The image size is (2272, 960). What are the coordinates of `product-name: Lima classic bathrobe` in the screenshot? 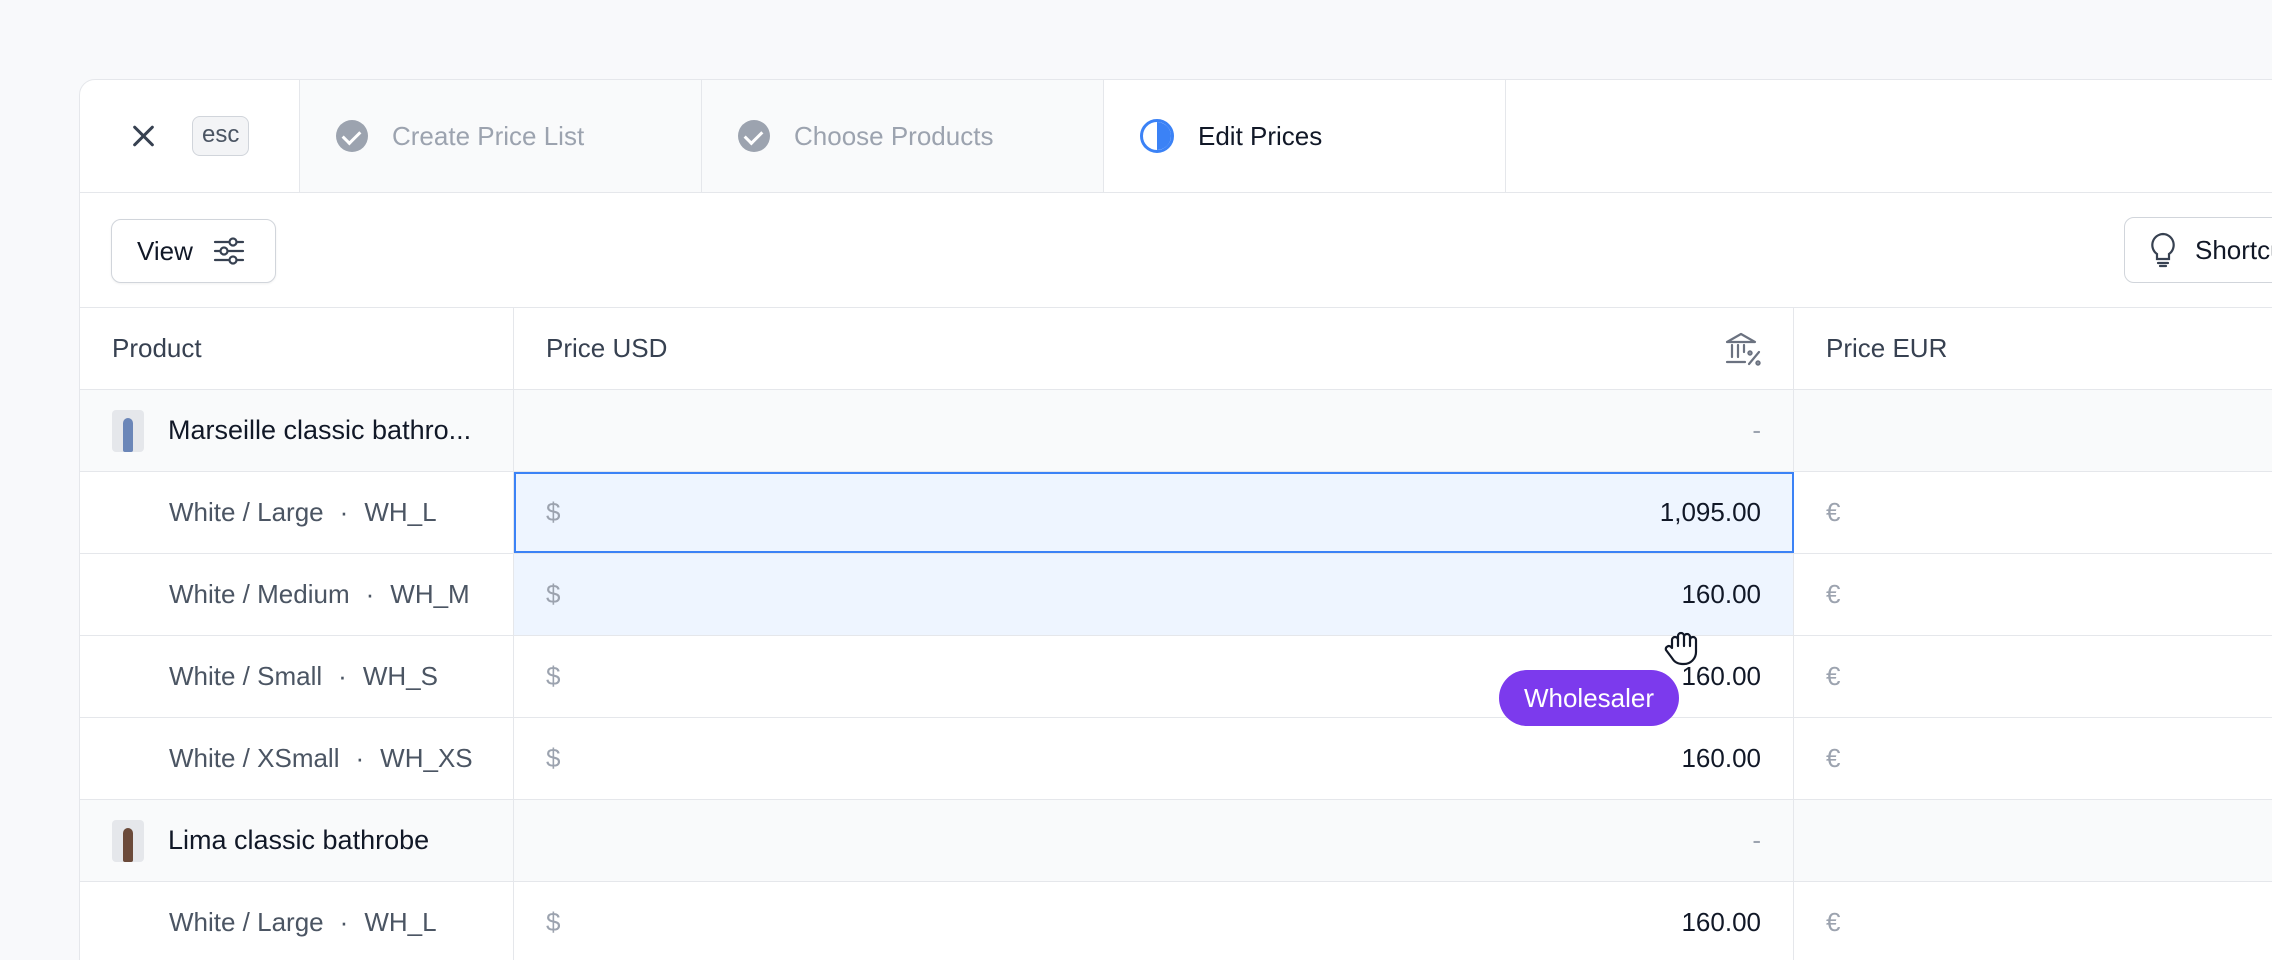 It's located at (299, 840).